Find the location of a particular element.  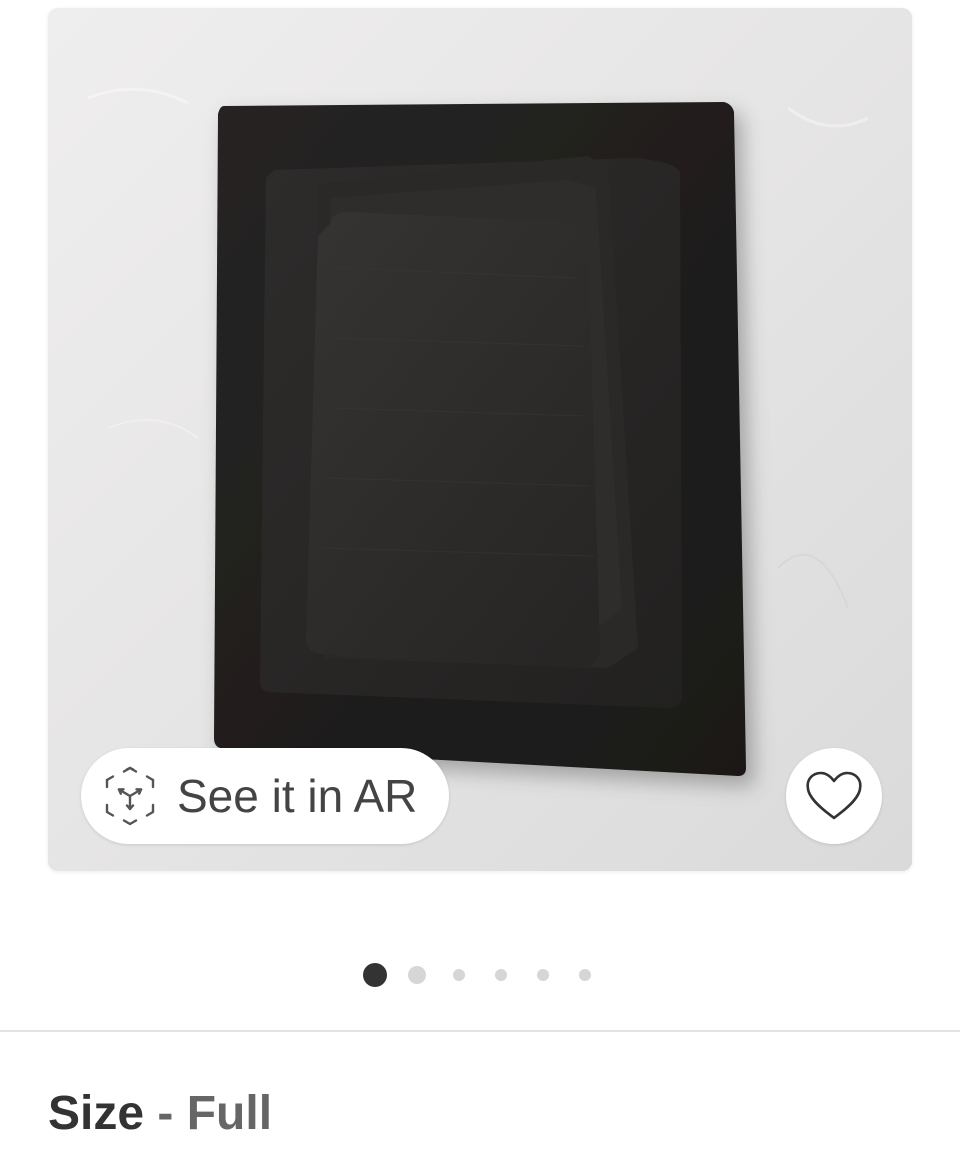

see-in-ar-button: See it in AR is located at coordinates (265, 796).